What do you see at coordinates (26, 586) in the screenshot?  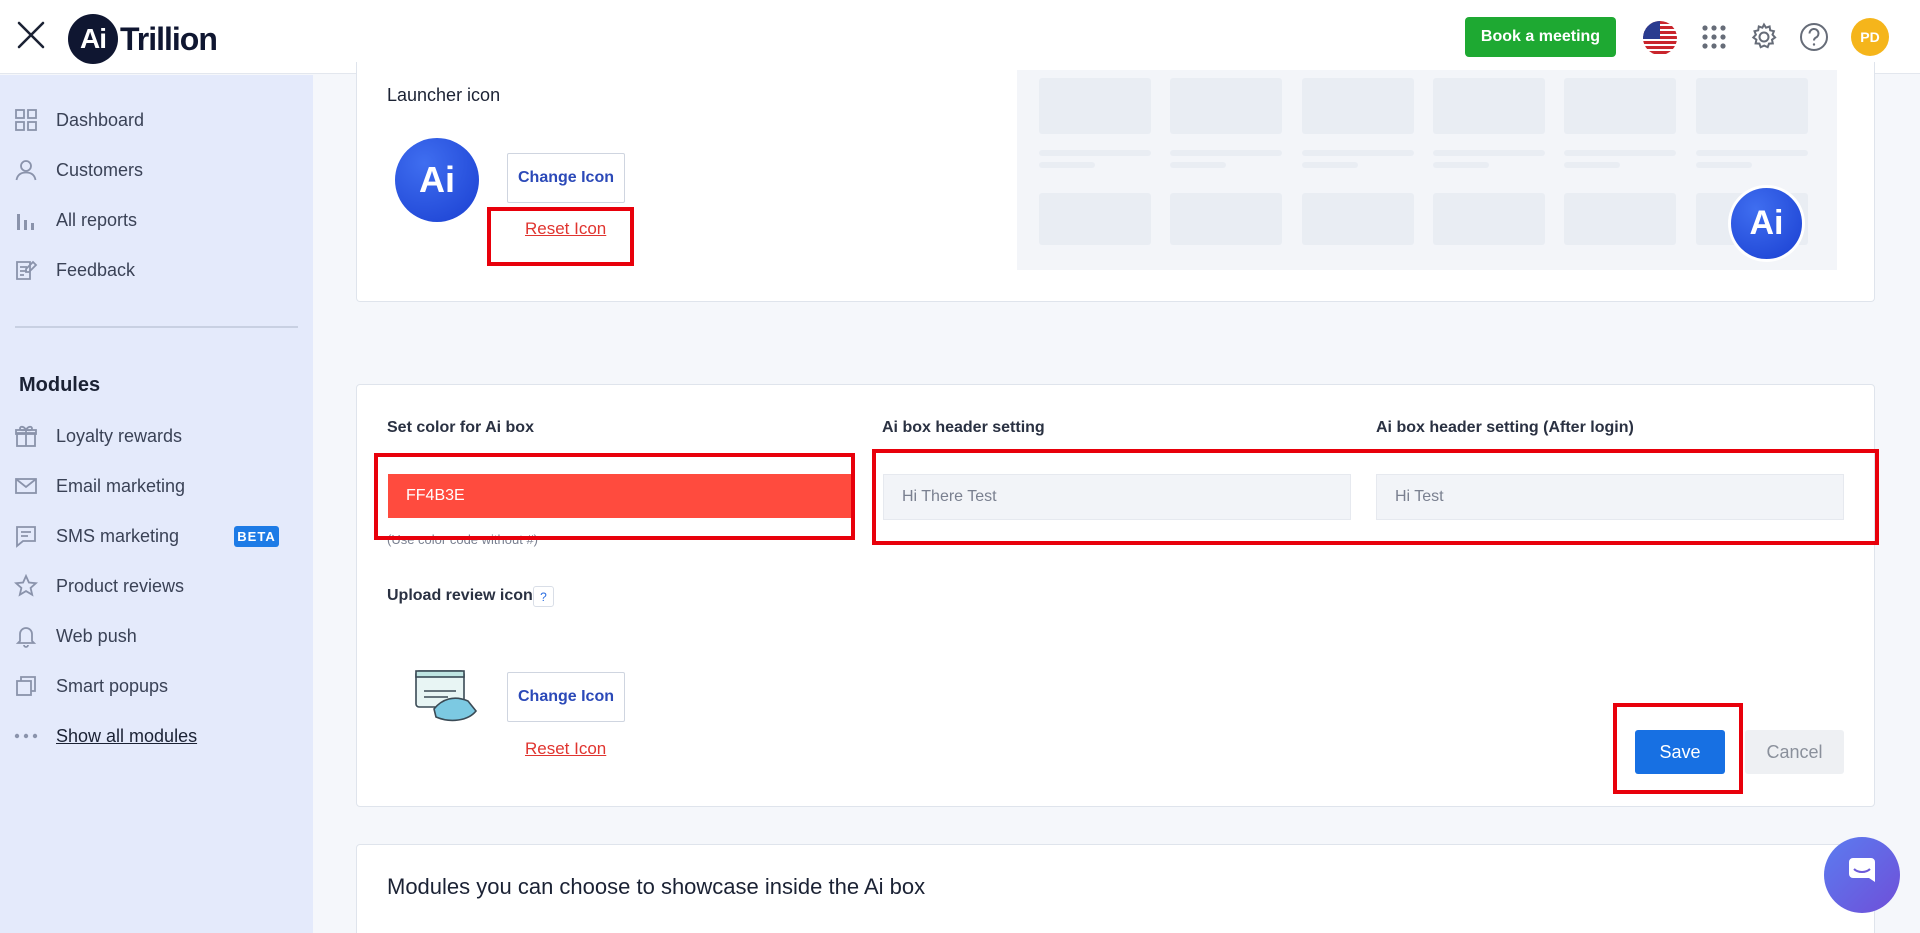 I see `star-icon` at bounding box center [26, 586].